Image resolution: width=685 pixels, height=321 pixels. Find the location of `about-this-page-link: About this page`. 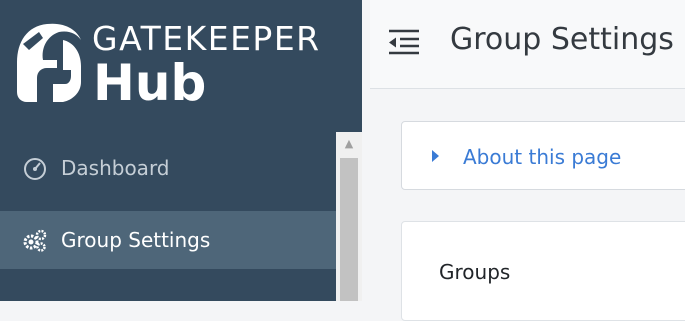

about-this-page-link: About this page is located at coordinates (542, 157).